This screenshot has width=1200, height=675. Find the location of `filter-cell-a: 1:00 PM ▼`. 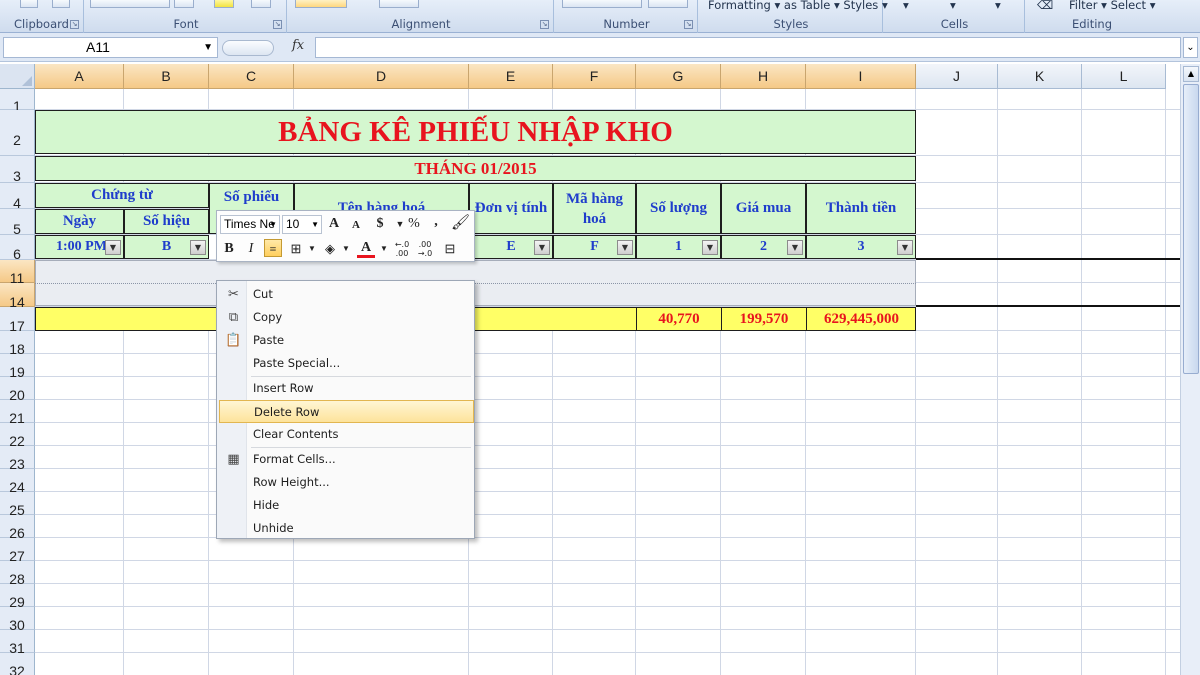

filter-cell-a: 1:00 PM ▼ is located at coordinates (79, 247).